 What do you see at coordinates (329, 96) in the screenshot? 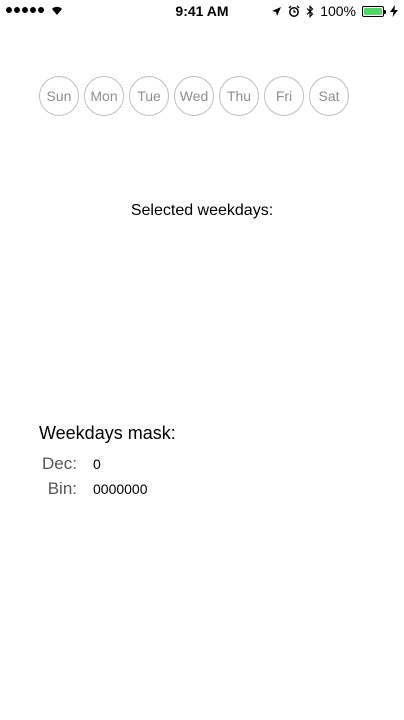
I see `day-button-sat: Sat` at bounding box center [329, 96].